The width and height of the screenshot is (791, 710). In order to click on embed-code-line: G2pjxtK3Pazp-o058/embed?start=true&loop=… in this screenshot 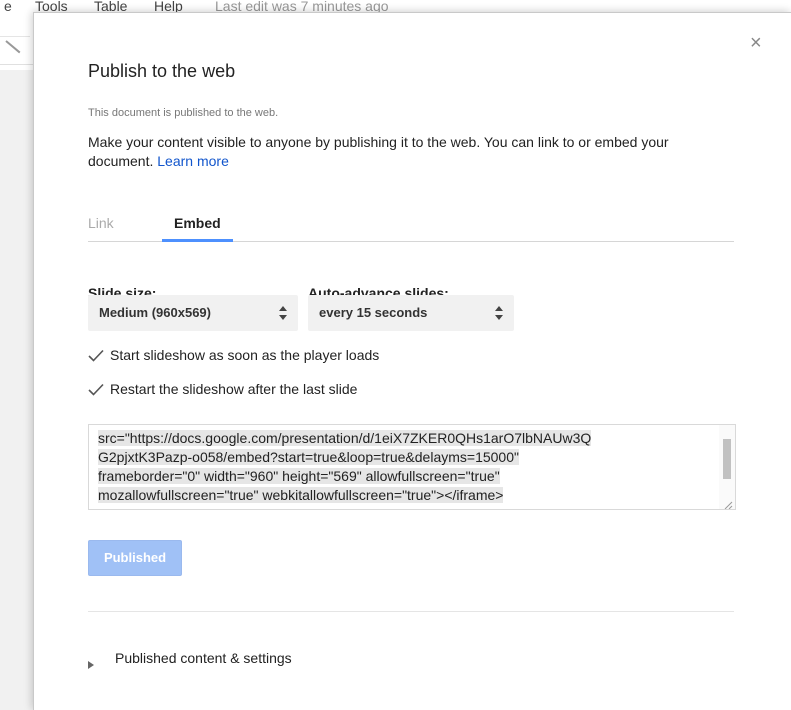, I will do `click(308, 457)`.